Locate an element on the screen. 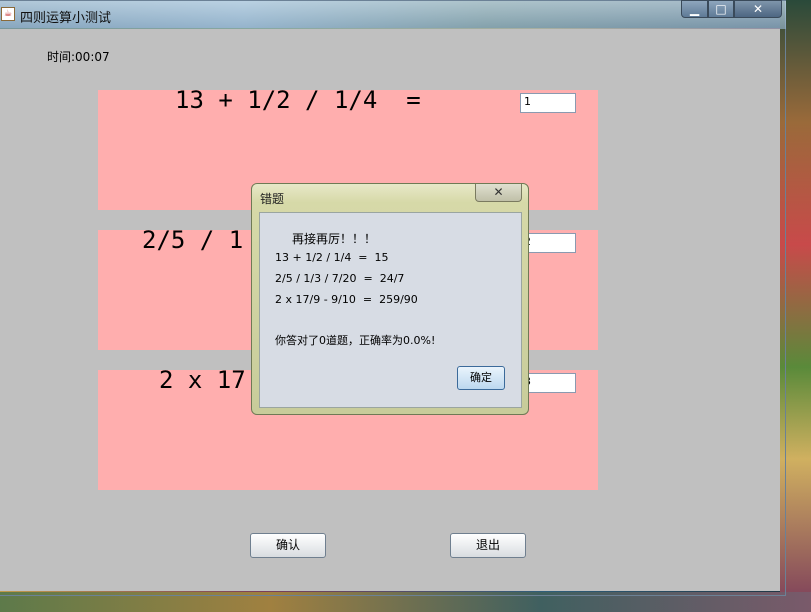  window-title: 四则运算小测试 is located at coordinates (66, 18).